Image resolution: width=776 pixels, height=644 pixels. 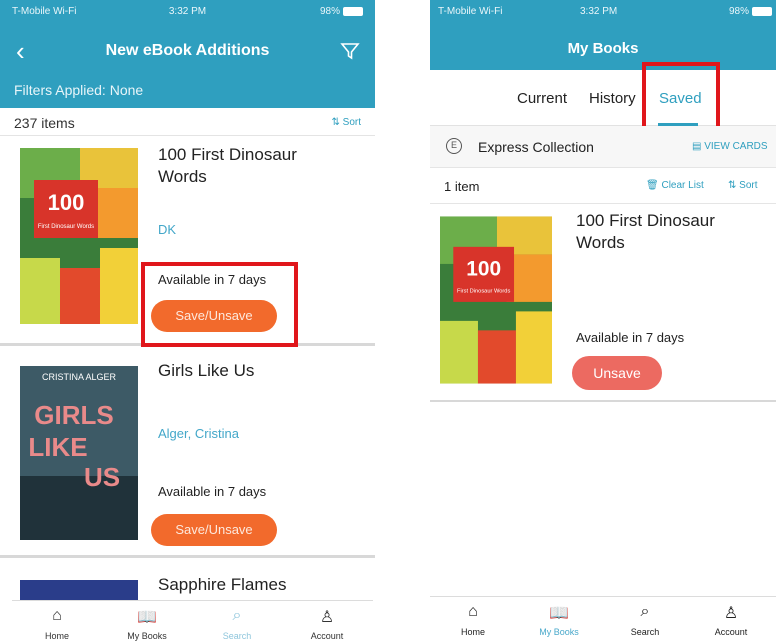 What do you see at coordinates (350, 51) in the screenshot?
I see `filter-funnel-icon` at bounding box center [350, 51].